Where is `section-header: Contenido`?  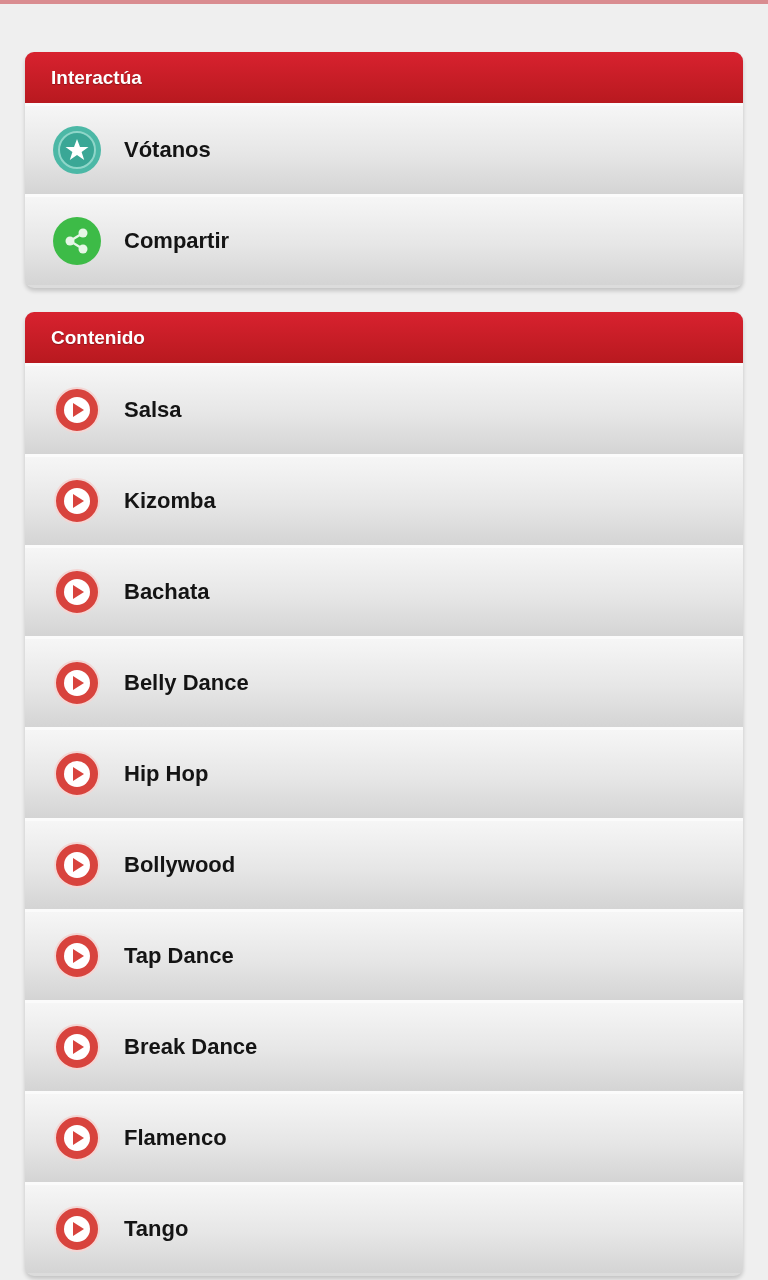 section-header: Contenido is located at coordinates (384, 337).